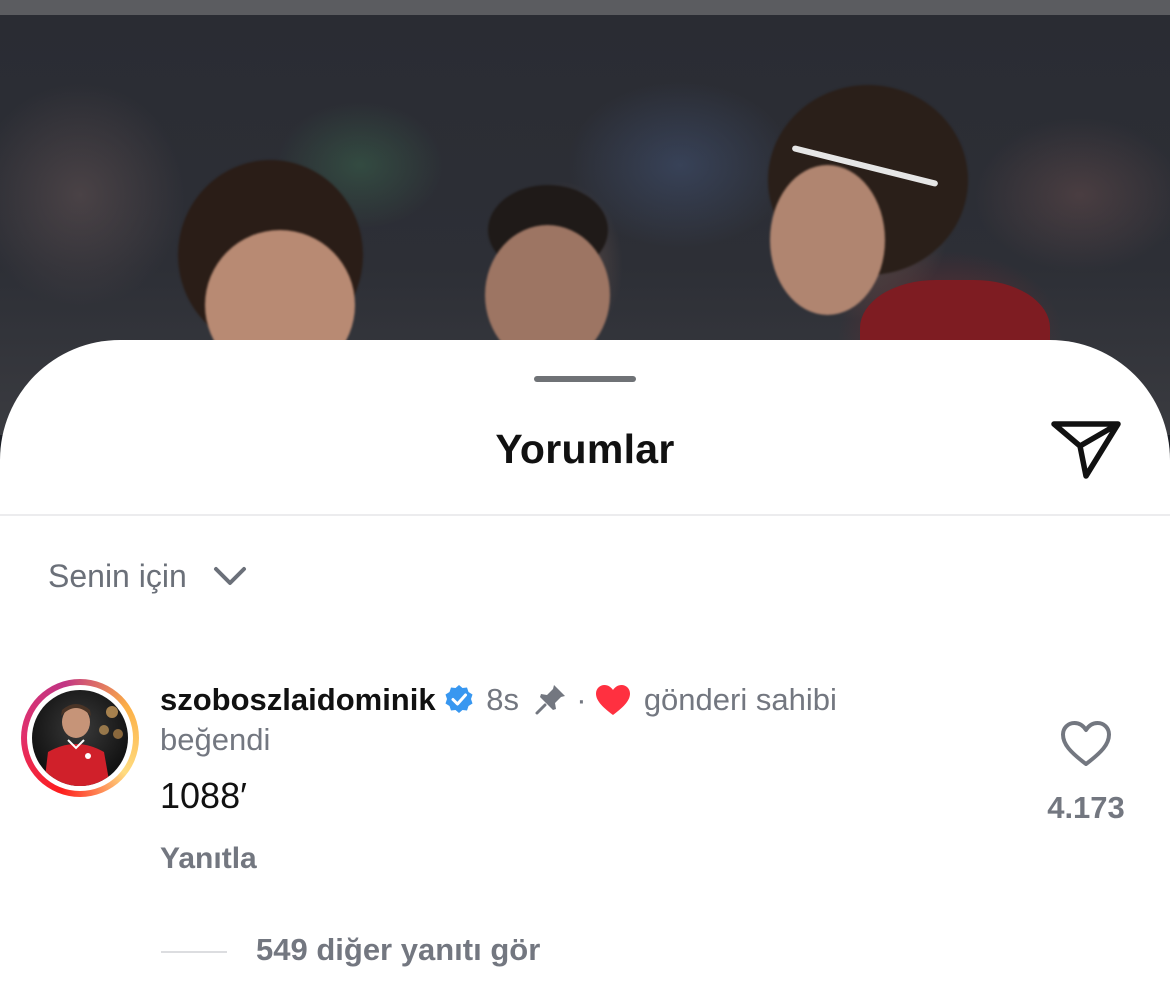  Describe the element at coordinates (298, 699) in the screenshot. I see `comment-username: szoboszlaidominik` at that location.